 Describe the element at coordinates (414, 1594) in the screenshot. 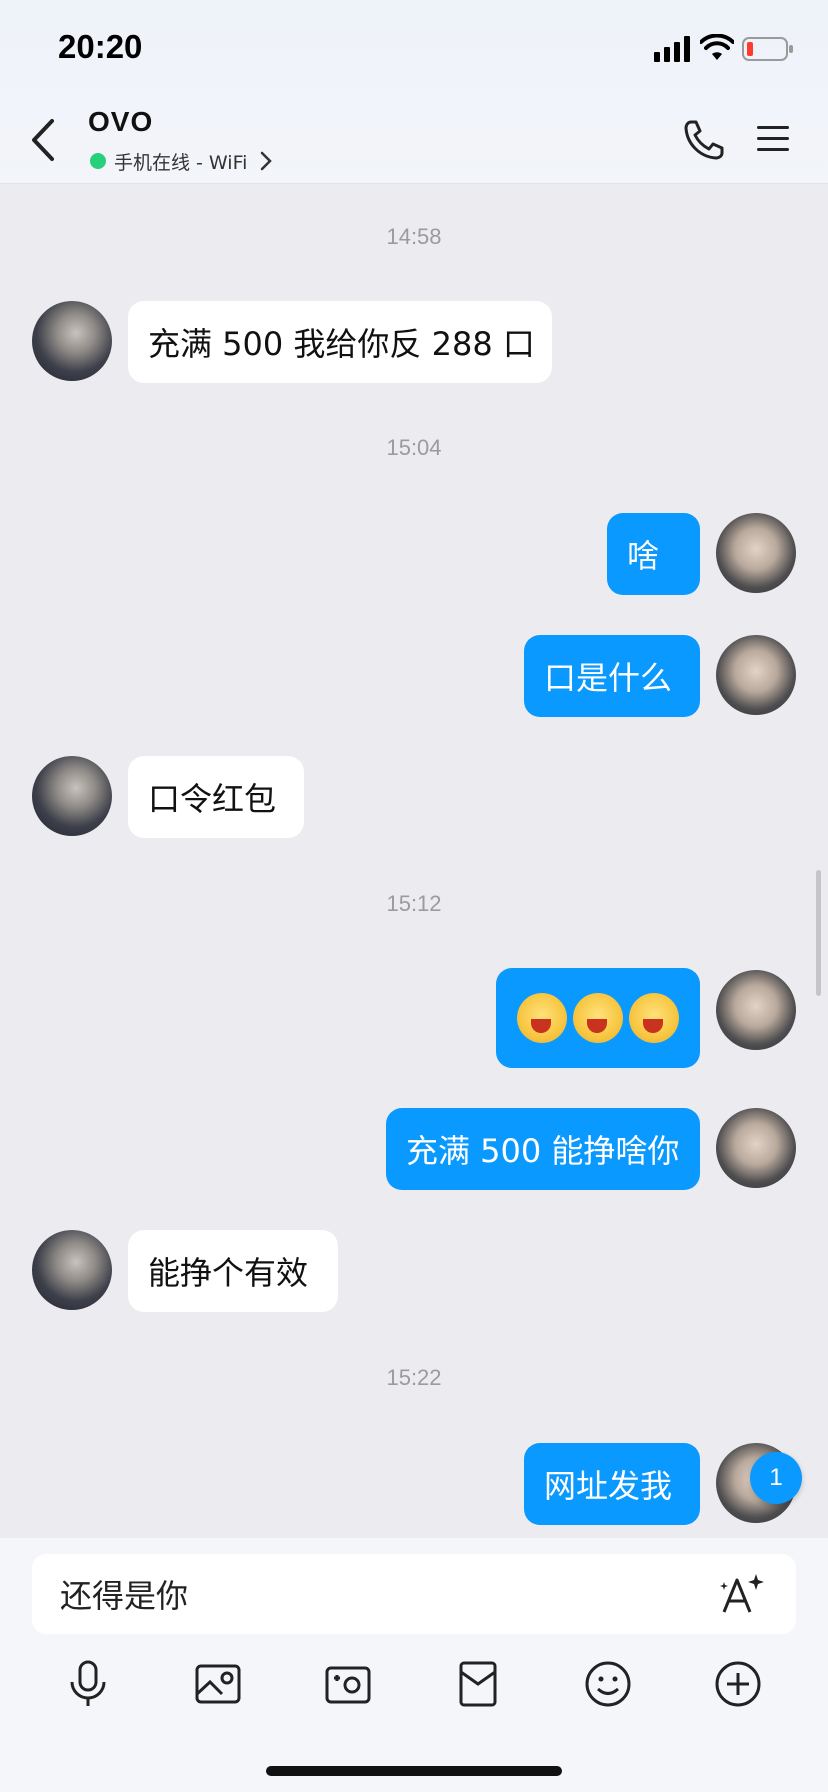

I see `message-input: 还得是你` at that location.